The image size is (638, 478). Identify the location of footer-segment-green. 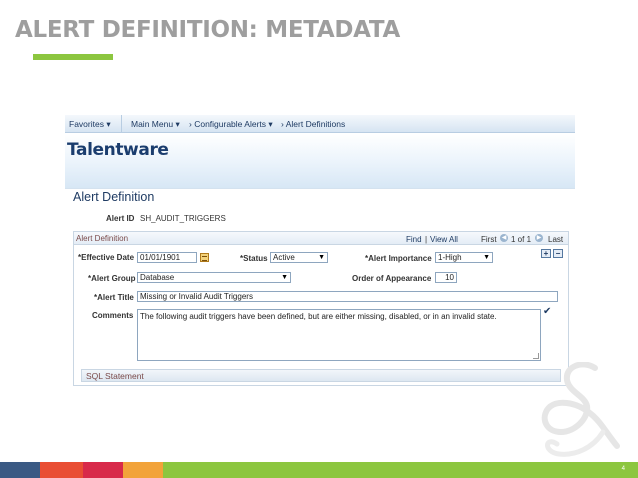
(400, 470).